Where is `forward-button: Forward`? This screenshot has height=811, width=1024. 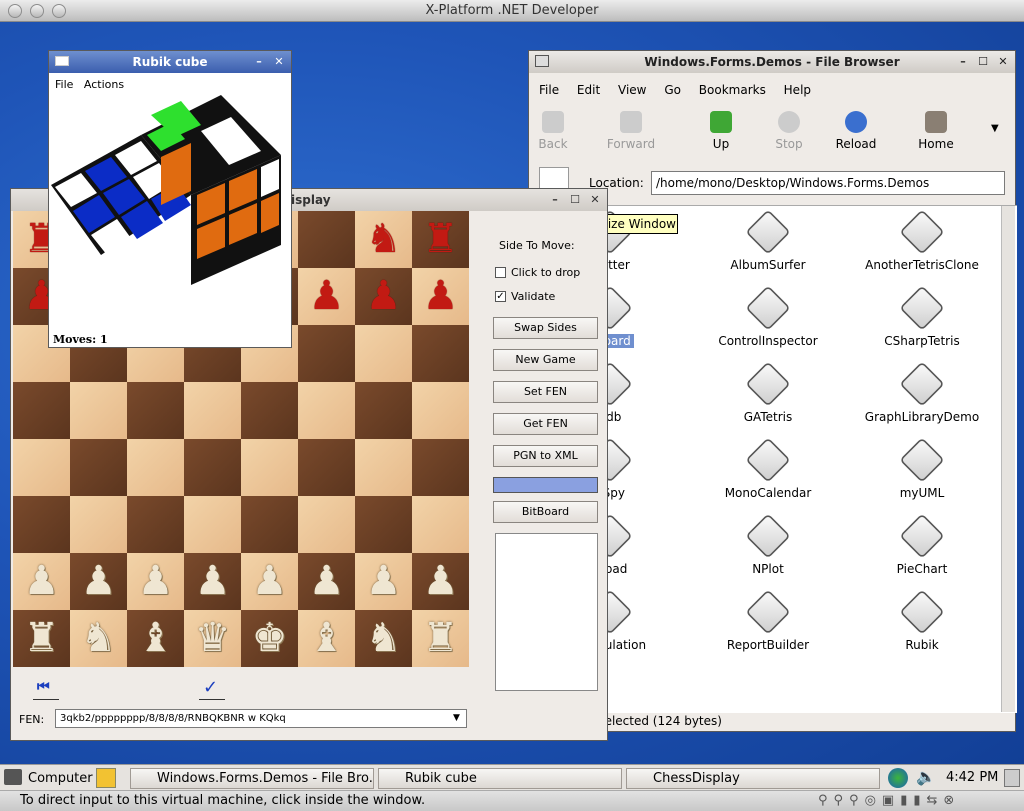
forward-button: Forward is located at coordinates (631, 131).